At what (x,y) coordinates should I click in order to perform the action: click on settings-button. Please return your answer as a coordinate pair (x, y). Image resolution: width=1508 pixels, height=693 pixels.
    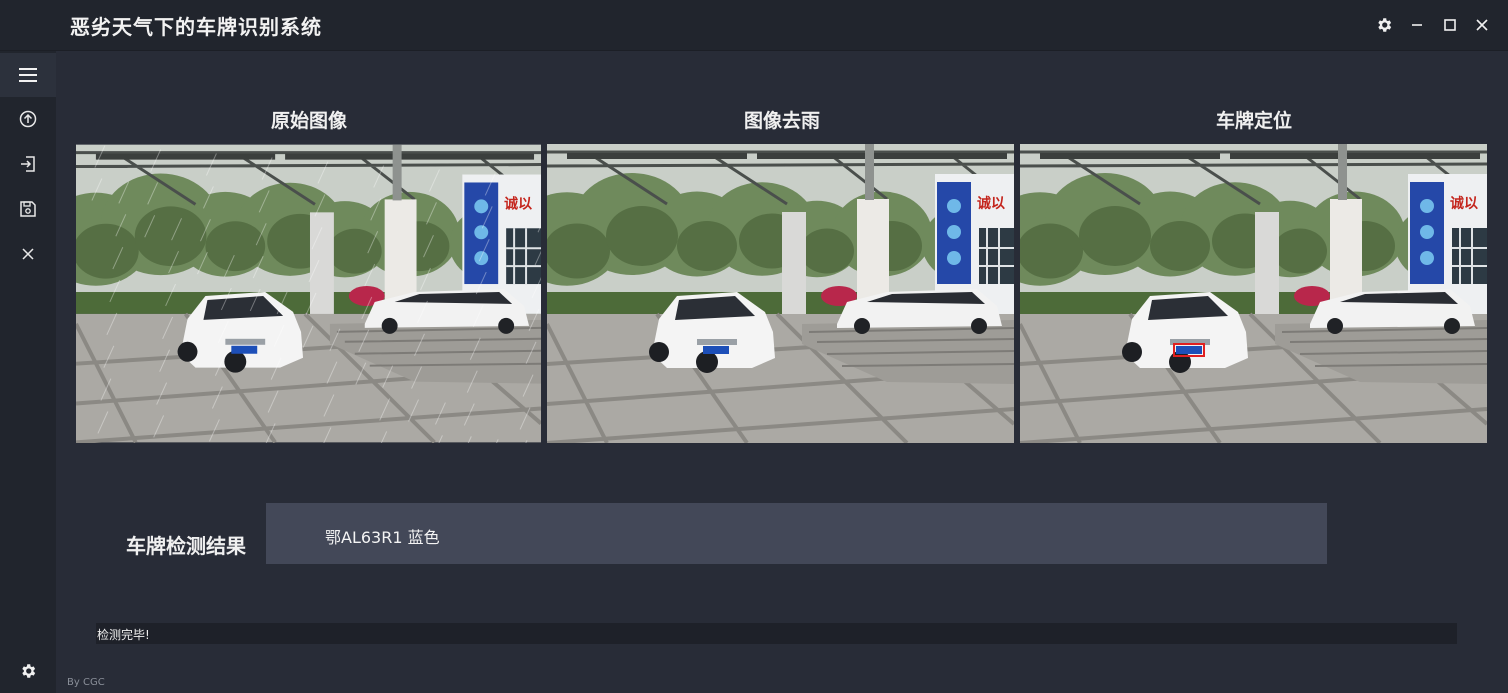
    Looking at the image, I should click on (1384, 25).